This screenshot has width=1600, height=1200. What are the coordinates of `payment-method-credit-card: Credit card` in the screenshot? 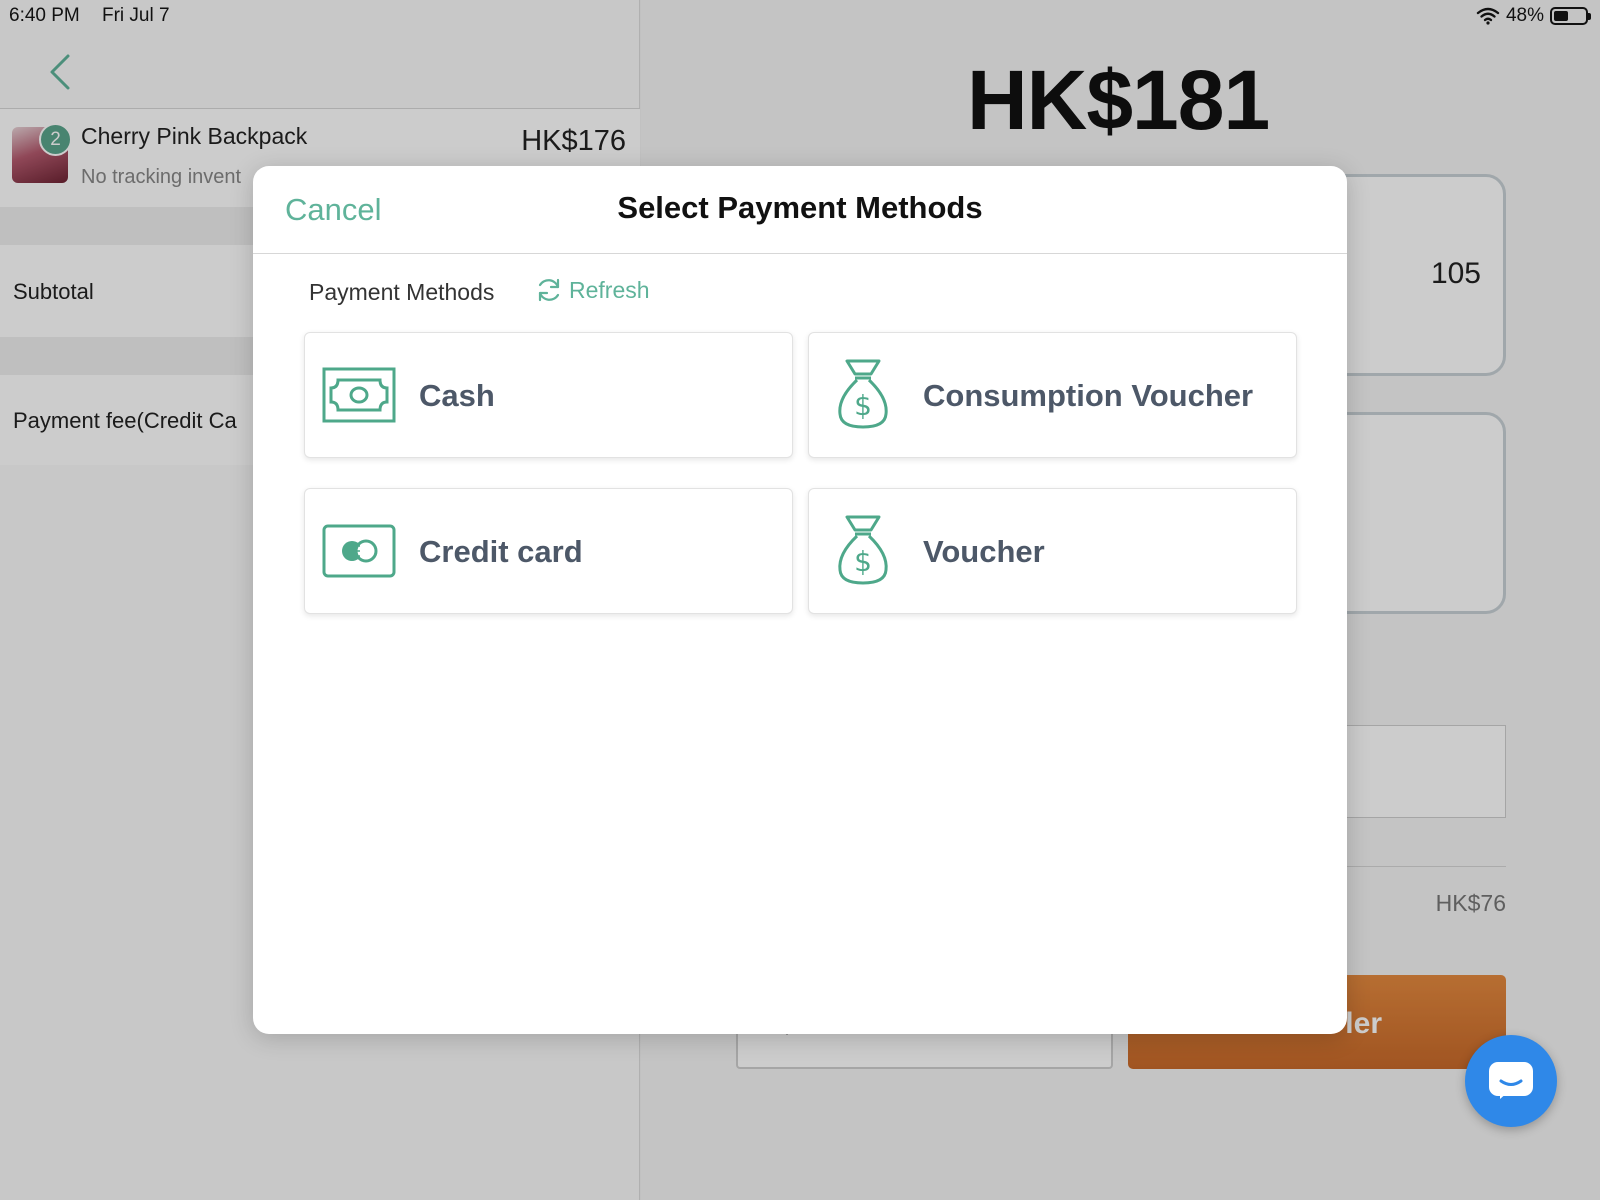 It's located at (548, 551).